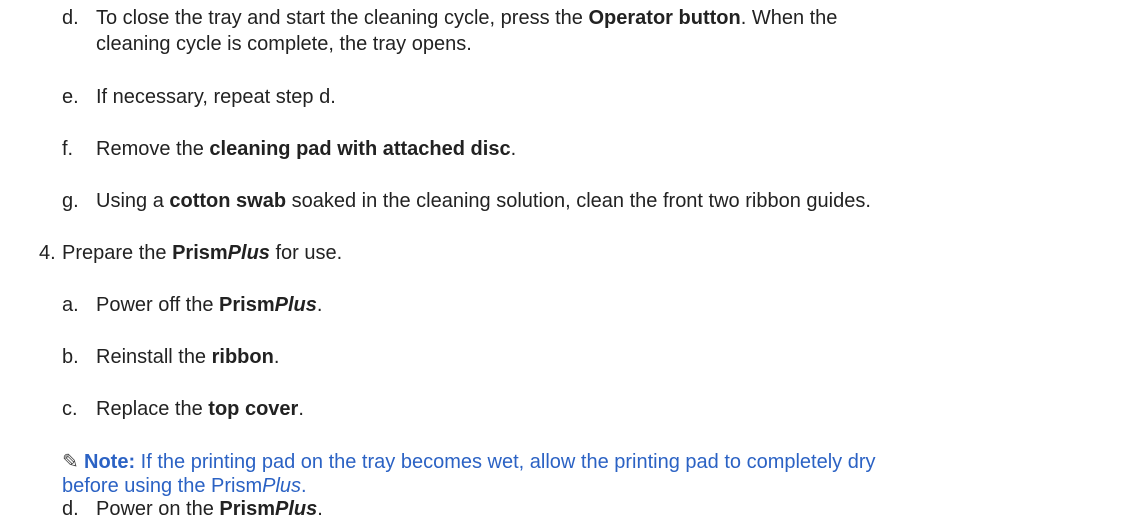 This screenshot has height=523, width=1141. What do you see at coordinates (216, 97) in the screenshot?
I see `list-item-text: If necessary, repeat step d.` at bounding box center [216, 97].